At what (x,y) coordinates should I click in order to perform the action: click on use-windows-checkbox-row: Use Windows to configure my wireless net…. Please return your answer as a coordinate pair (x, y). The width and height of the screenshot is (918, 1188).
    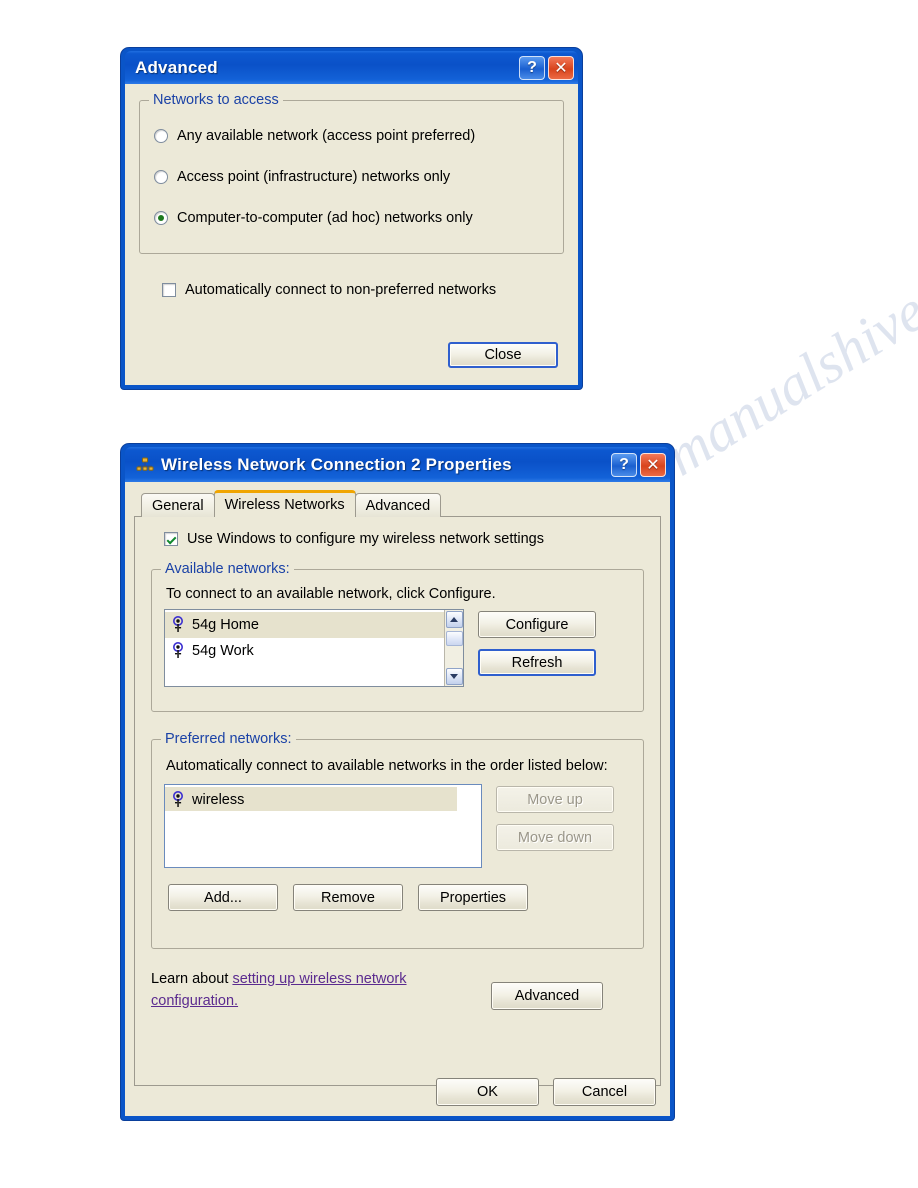
    Looking at the image, I should click on (404, 539).